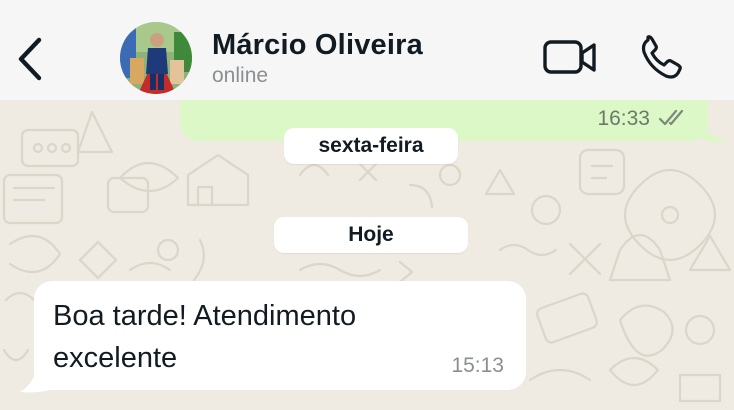 This screenshot has height=410, width=734. I want to click on incoming-message-time: 15:13, so click(477, 365).